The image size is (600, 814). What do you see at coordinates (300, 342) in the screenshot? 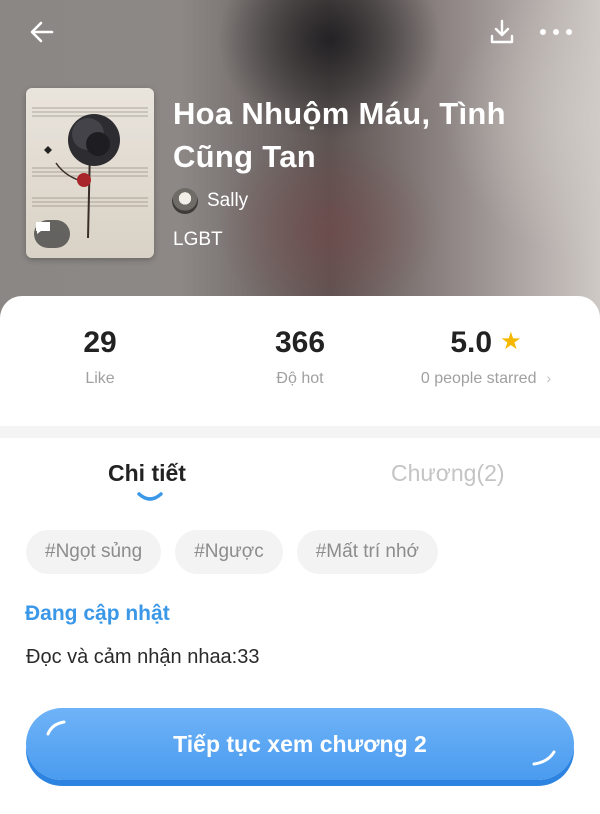
I see `hot-value: 366` at bounding box center [300, 342].